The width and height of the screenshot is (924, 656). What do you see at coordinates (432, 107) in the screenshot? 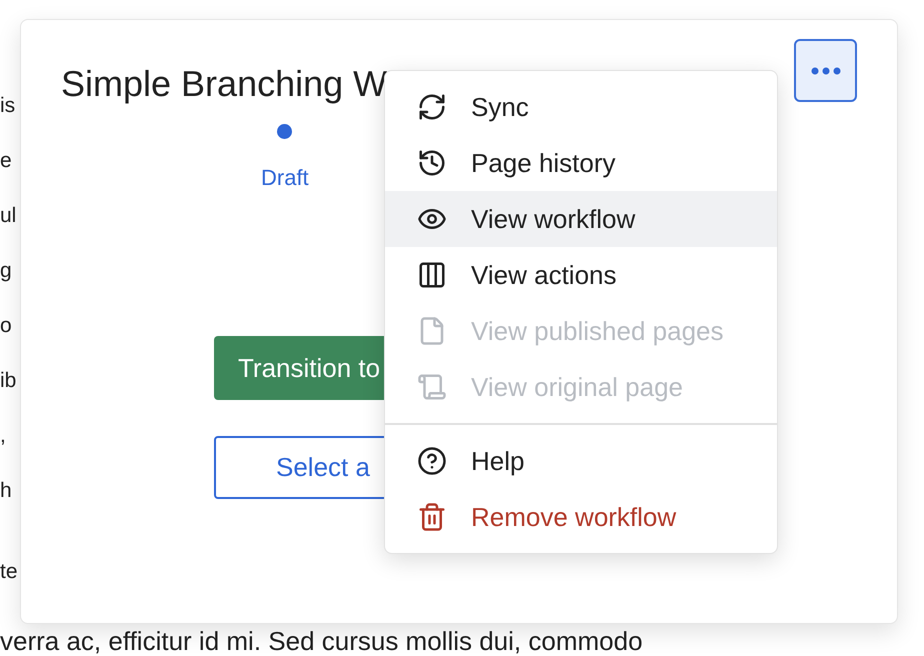
I see `sync-icon` at bounding box center [432, 107].